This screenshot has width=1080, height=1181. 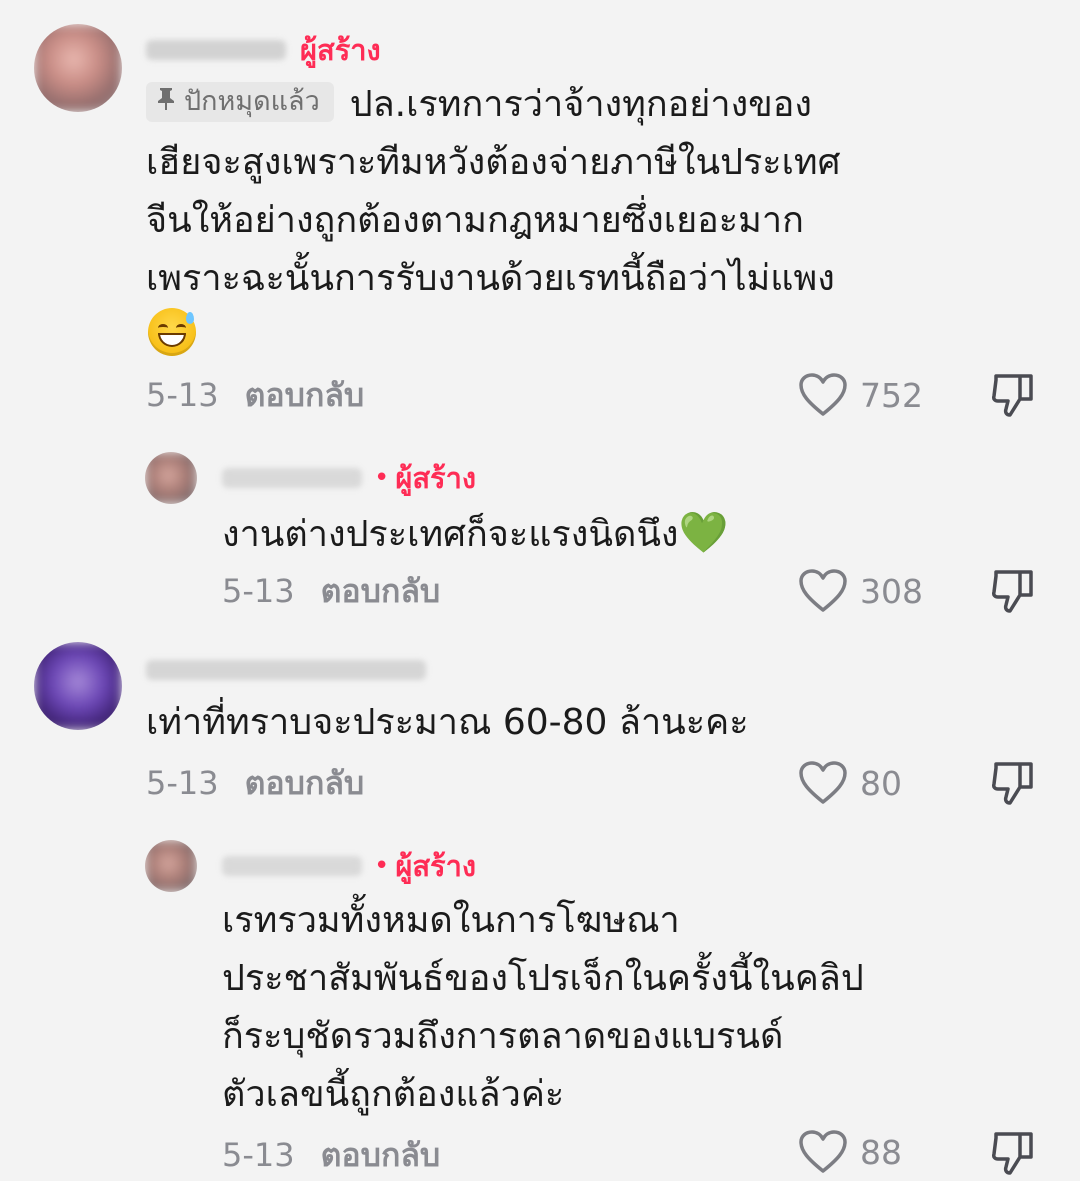 I want to click on comment-text: เท่าที่ทราบจะประมาณ 60-80 ล้านะคะ, so click(x=447, y=722).